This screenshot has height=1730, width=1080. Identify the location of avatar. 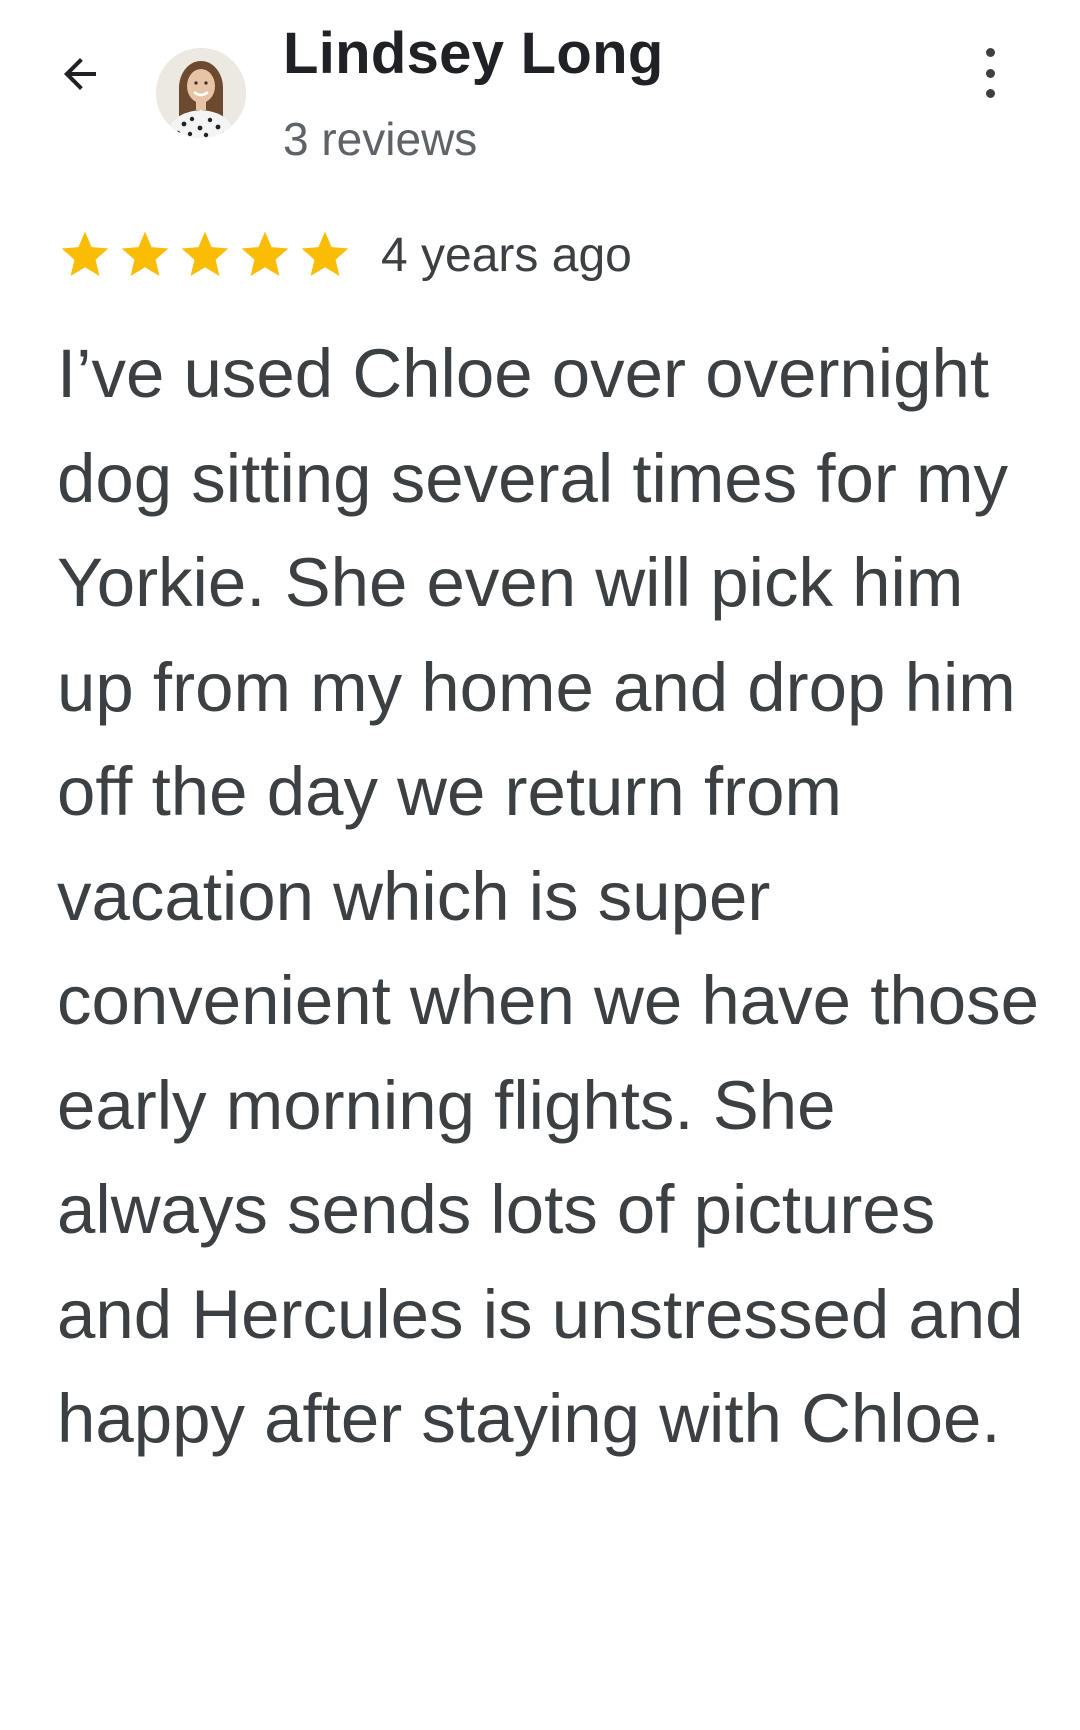
(201, 93).